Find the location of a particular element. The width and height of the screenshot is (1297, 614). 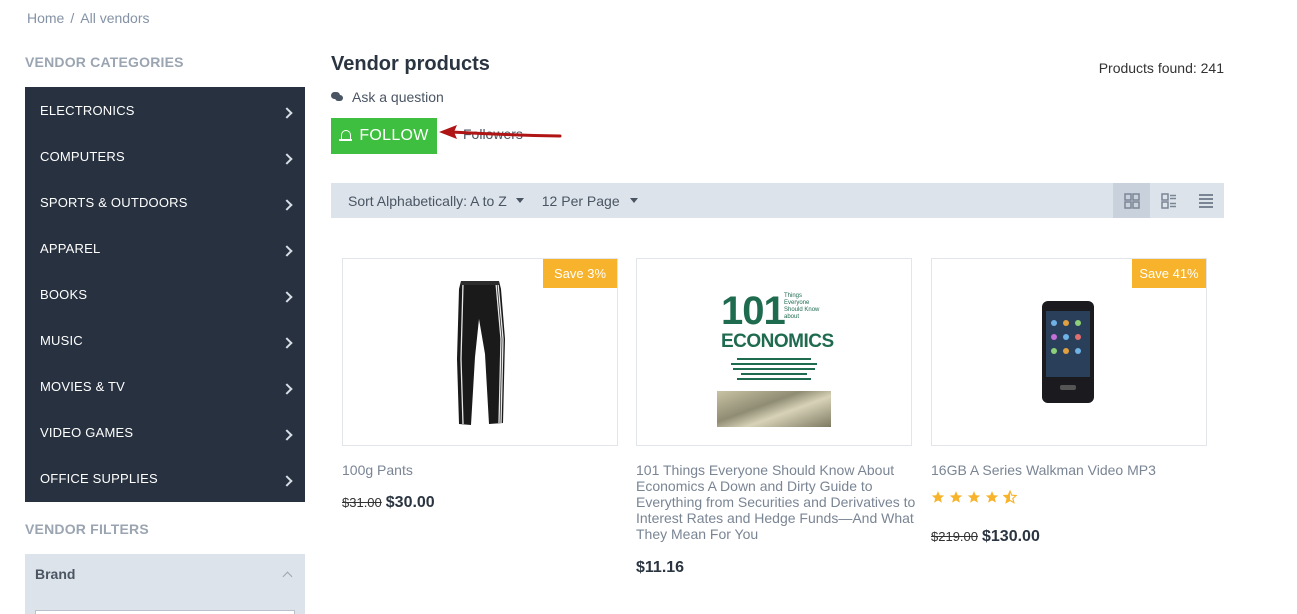

breadcrumb: Home / All vendors is located at coordinates (88, 18).